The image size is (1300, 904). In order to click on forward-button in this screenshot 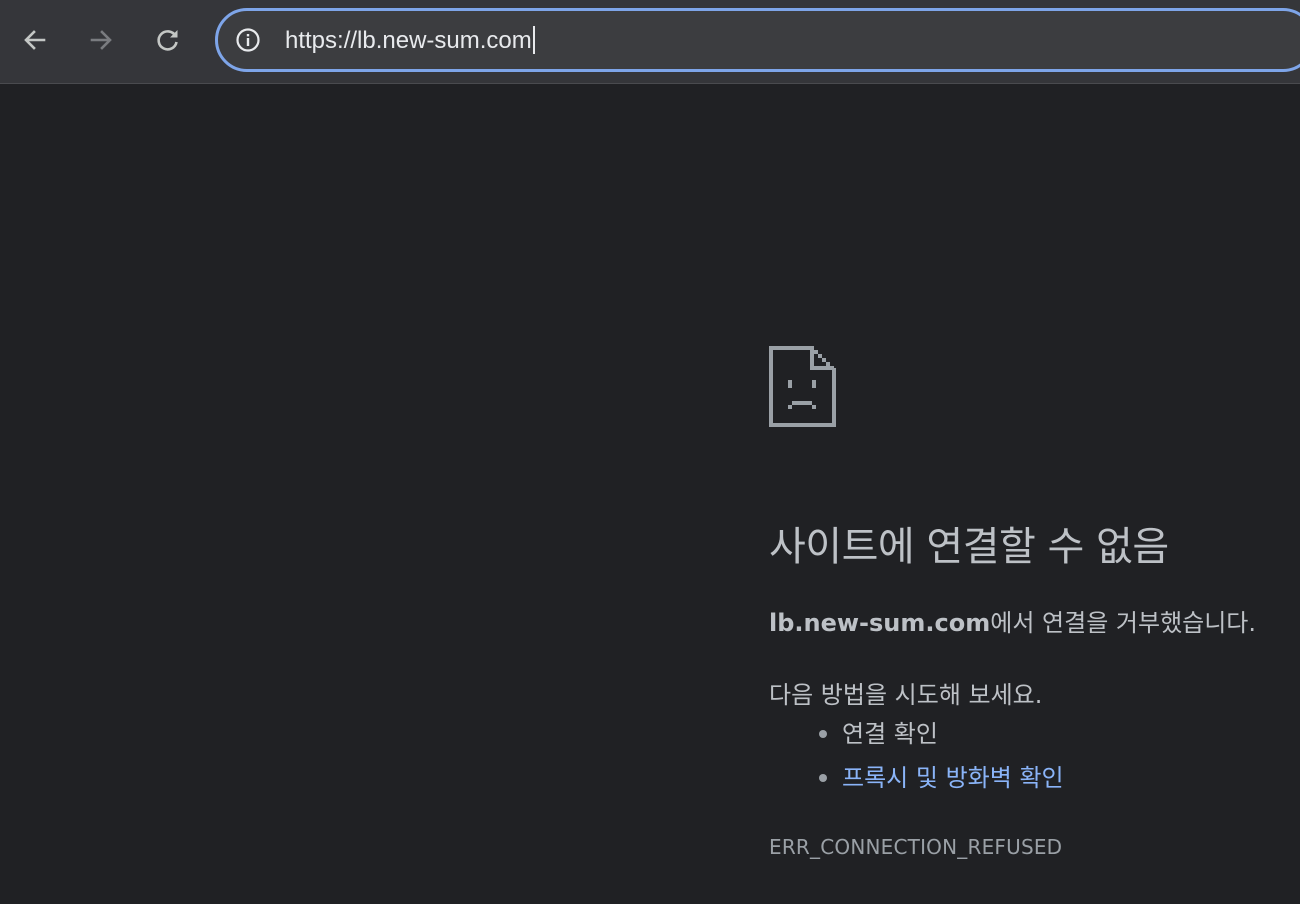, I will do `click(101, 40)`.